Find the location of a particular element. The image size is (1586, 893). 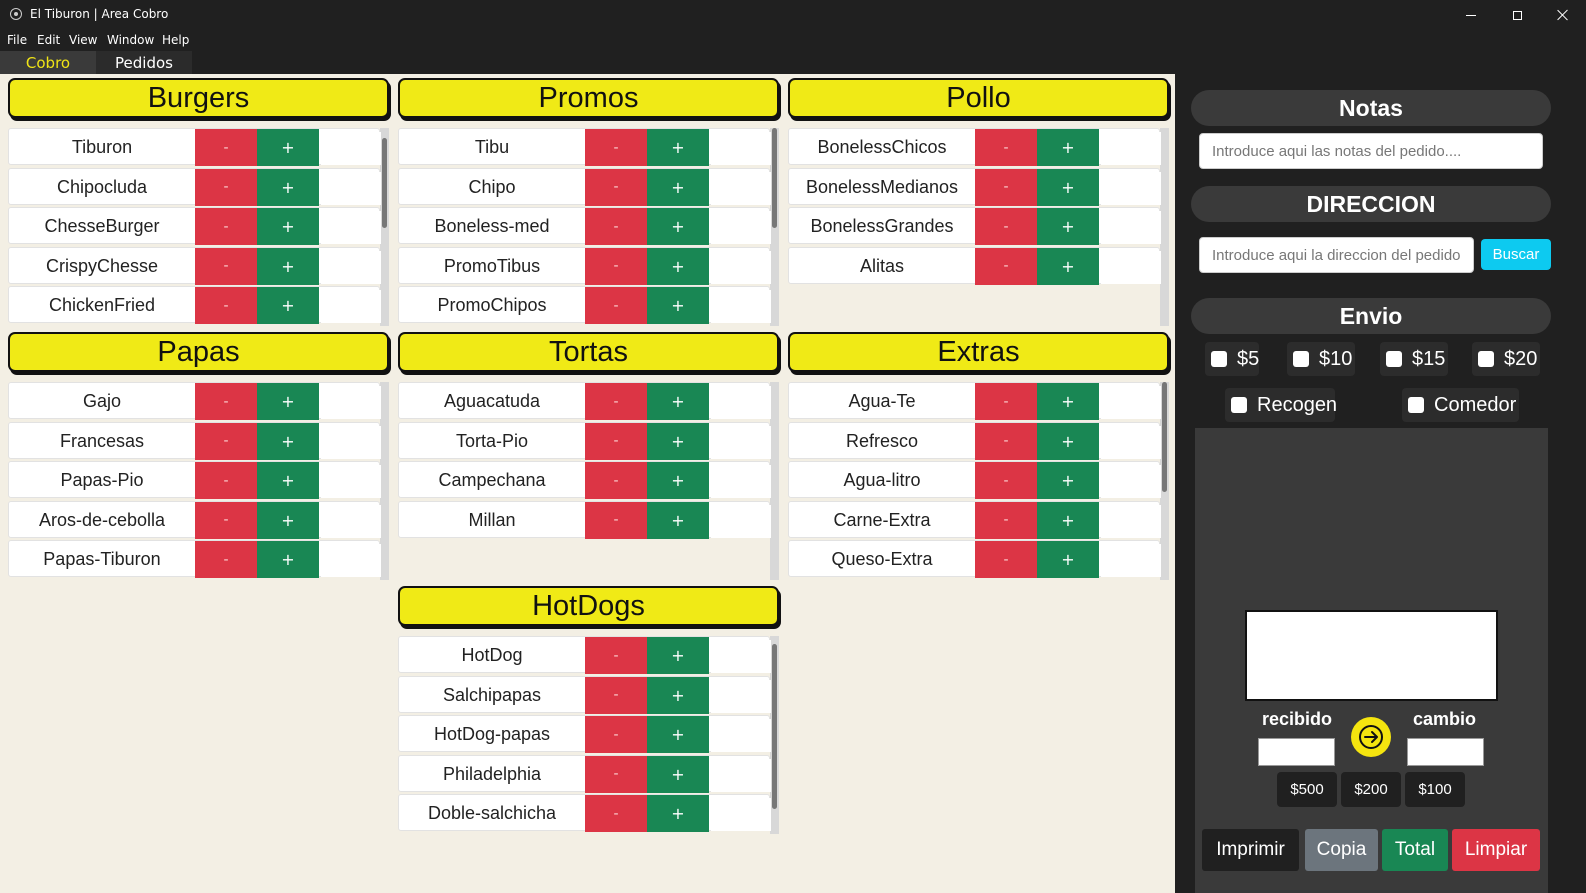

menu-help: Help is located at coordinates (175, 40).